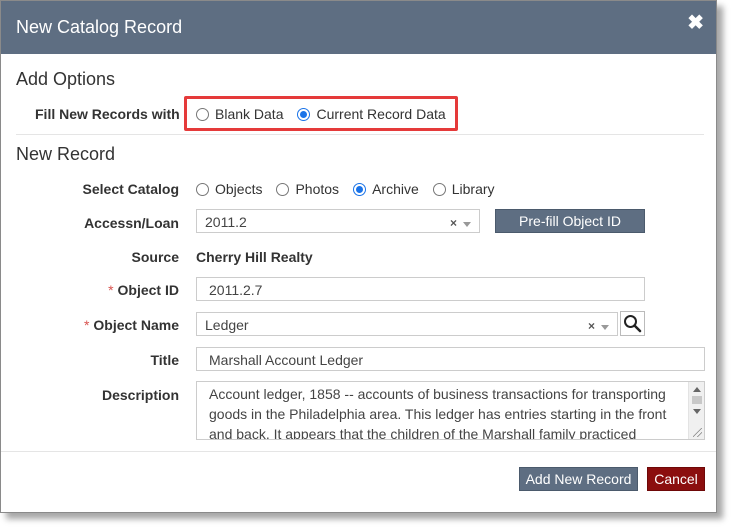 This screenshot has height=529, width=732. What do you see at coordinates (358, 27) in the screenshot?
I see `dialog-titlebar: New Catalog Record ✖` at bounding box center [358, 27].